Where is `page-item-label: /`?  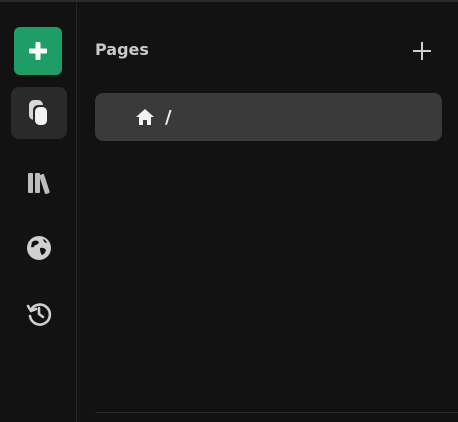
page-item-label: / is located at coordinates (168, 117).